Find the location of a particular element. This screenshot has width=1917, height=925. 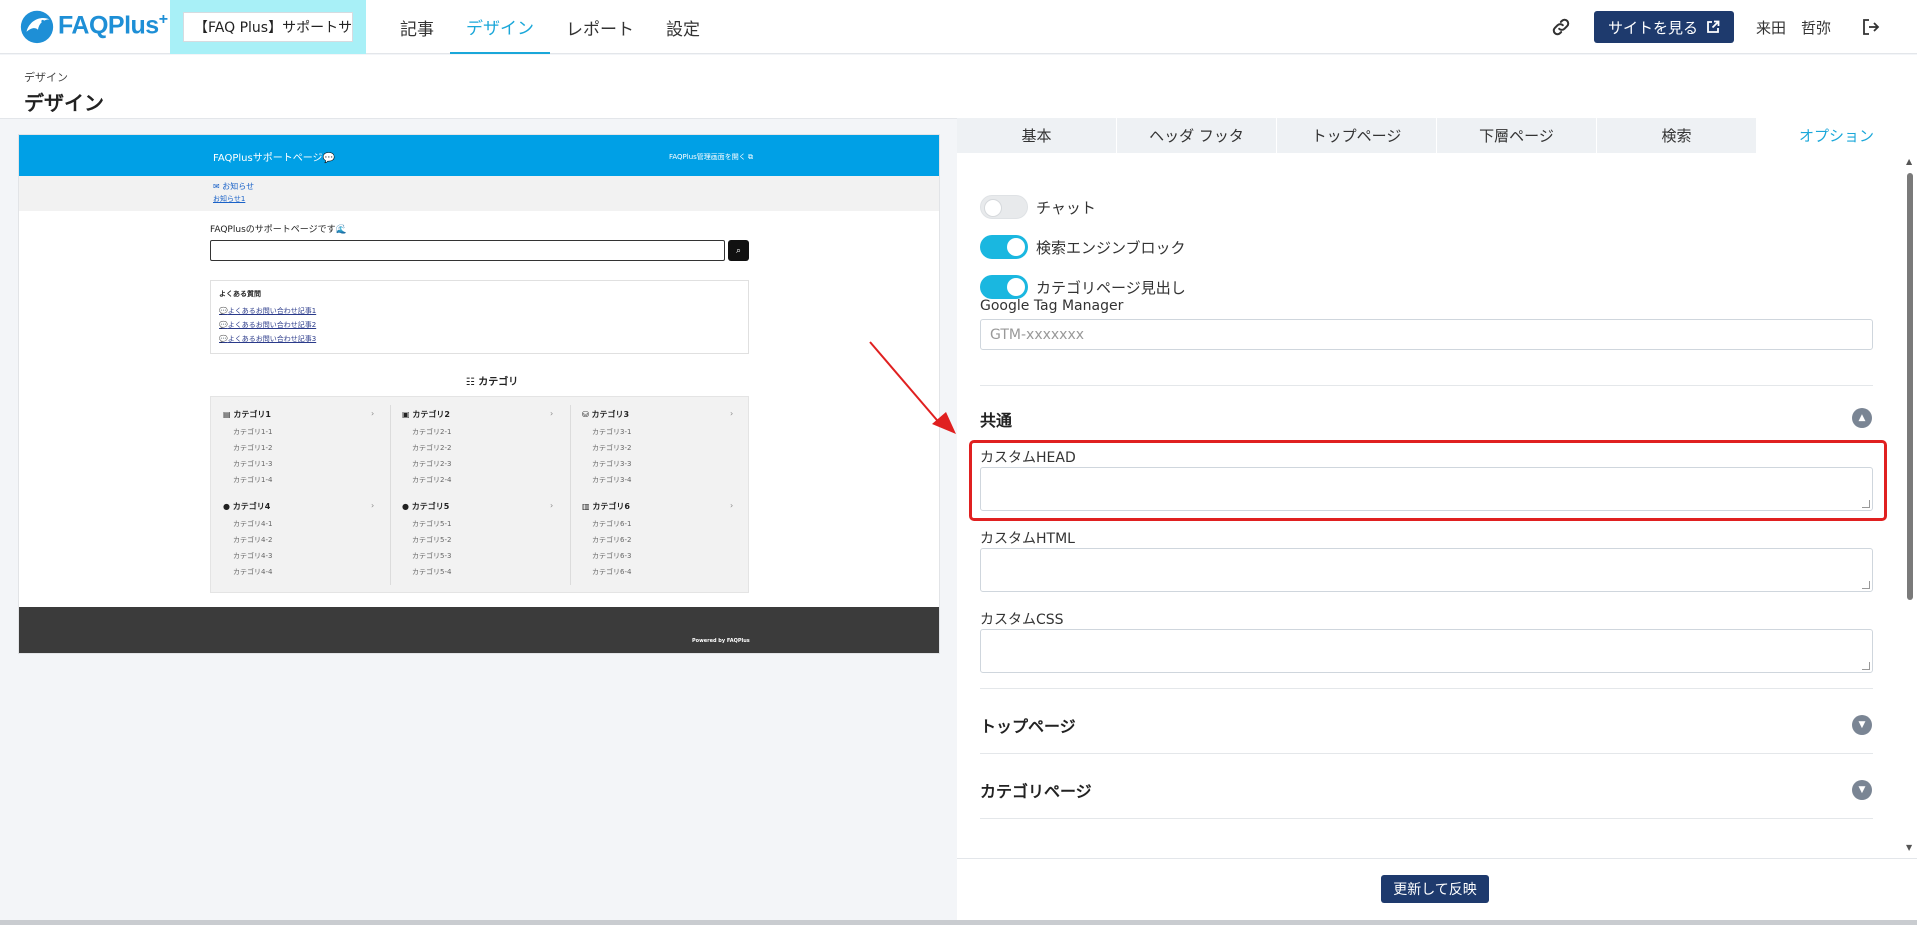

update-apply-button: 更新して反映 is located at coordinates (1435, 889).